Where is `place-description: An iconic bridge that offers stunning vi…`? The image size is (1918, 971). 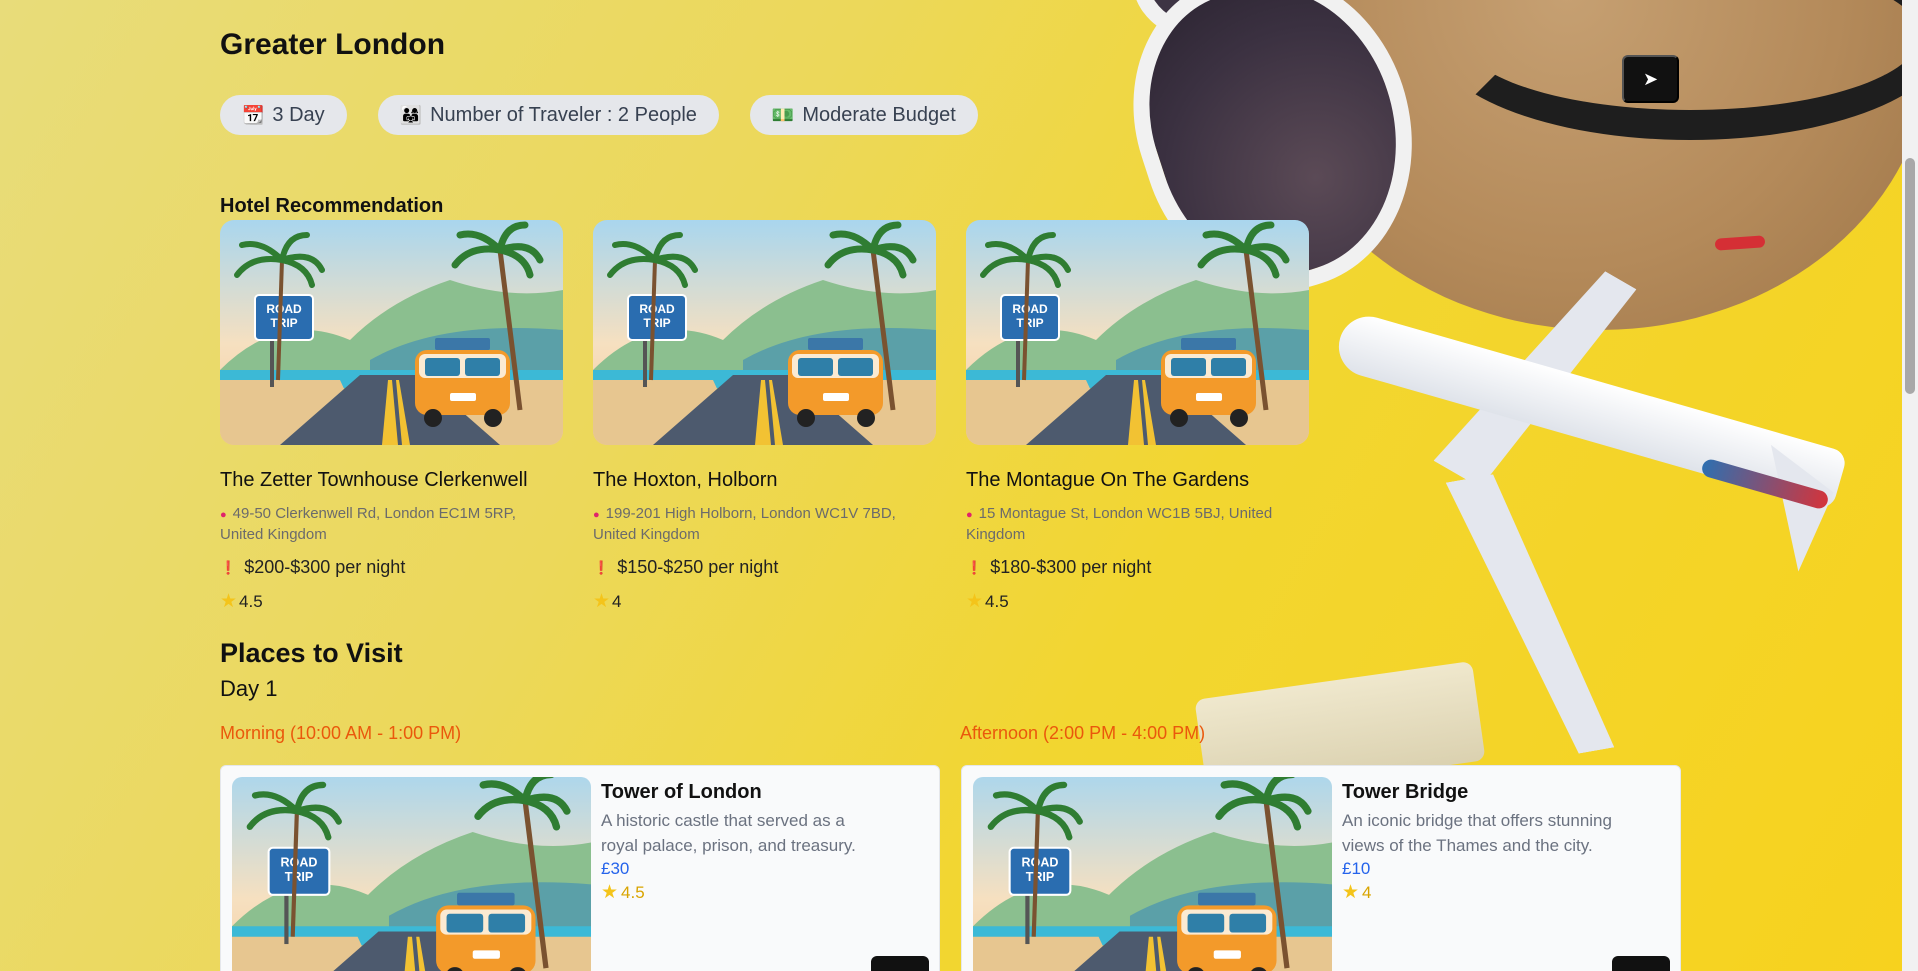 place-description: An iconic bridge that offers stunning vi… is located at coordinates (1477, 833).